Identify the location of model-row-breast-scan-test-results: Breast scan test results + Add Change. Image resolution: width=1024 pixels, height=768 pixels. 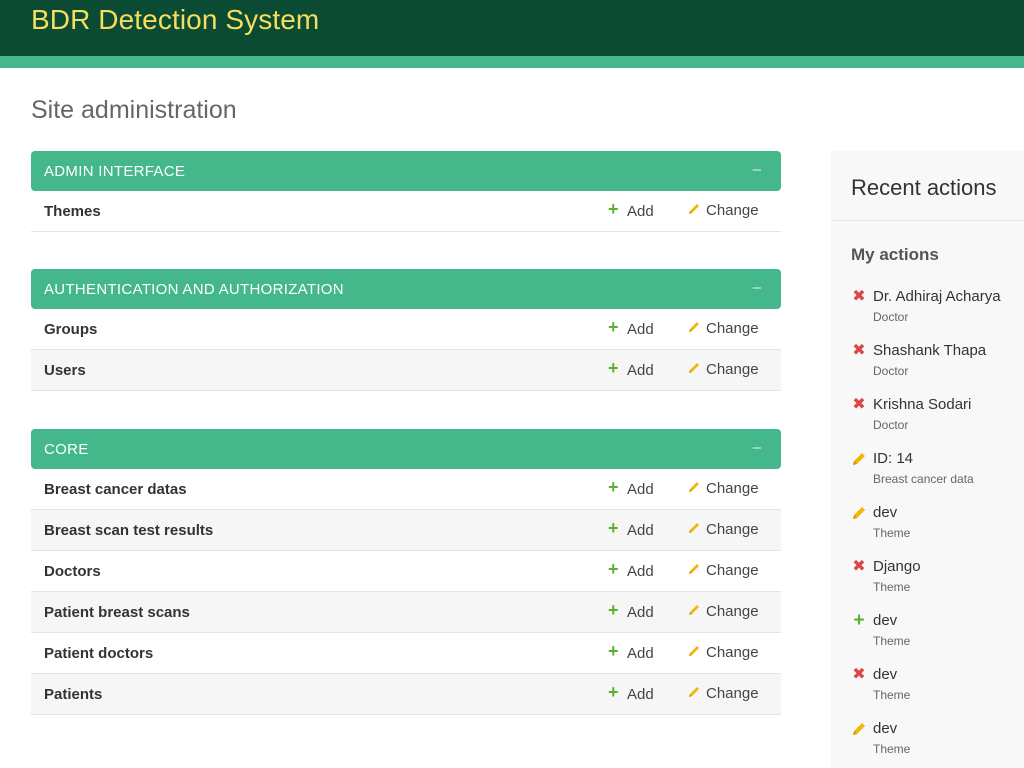
(406, 530).